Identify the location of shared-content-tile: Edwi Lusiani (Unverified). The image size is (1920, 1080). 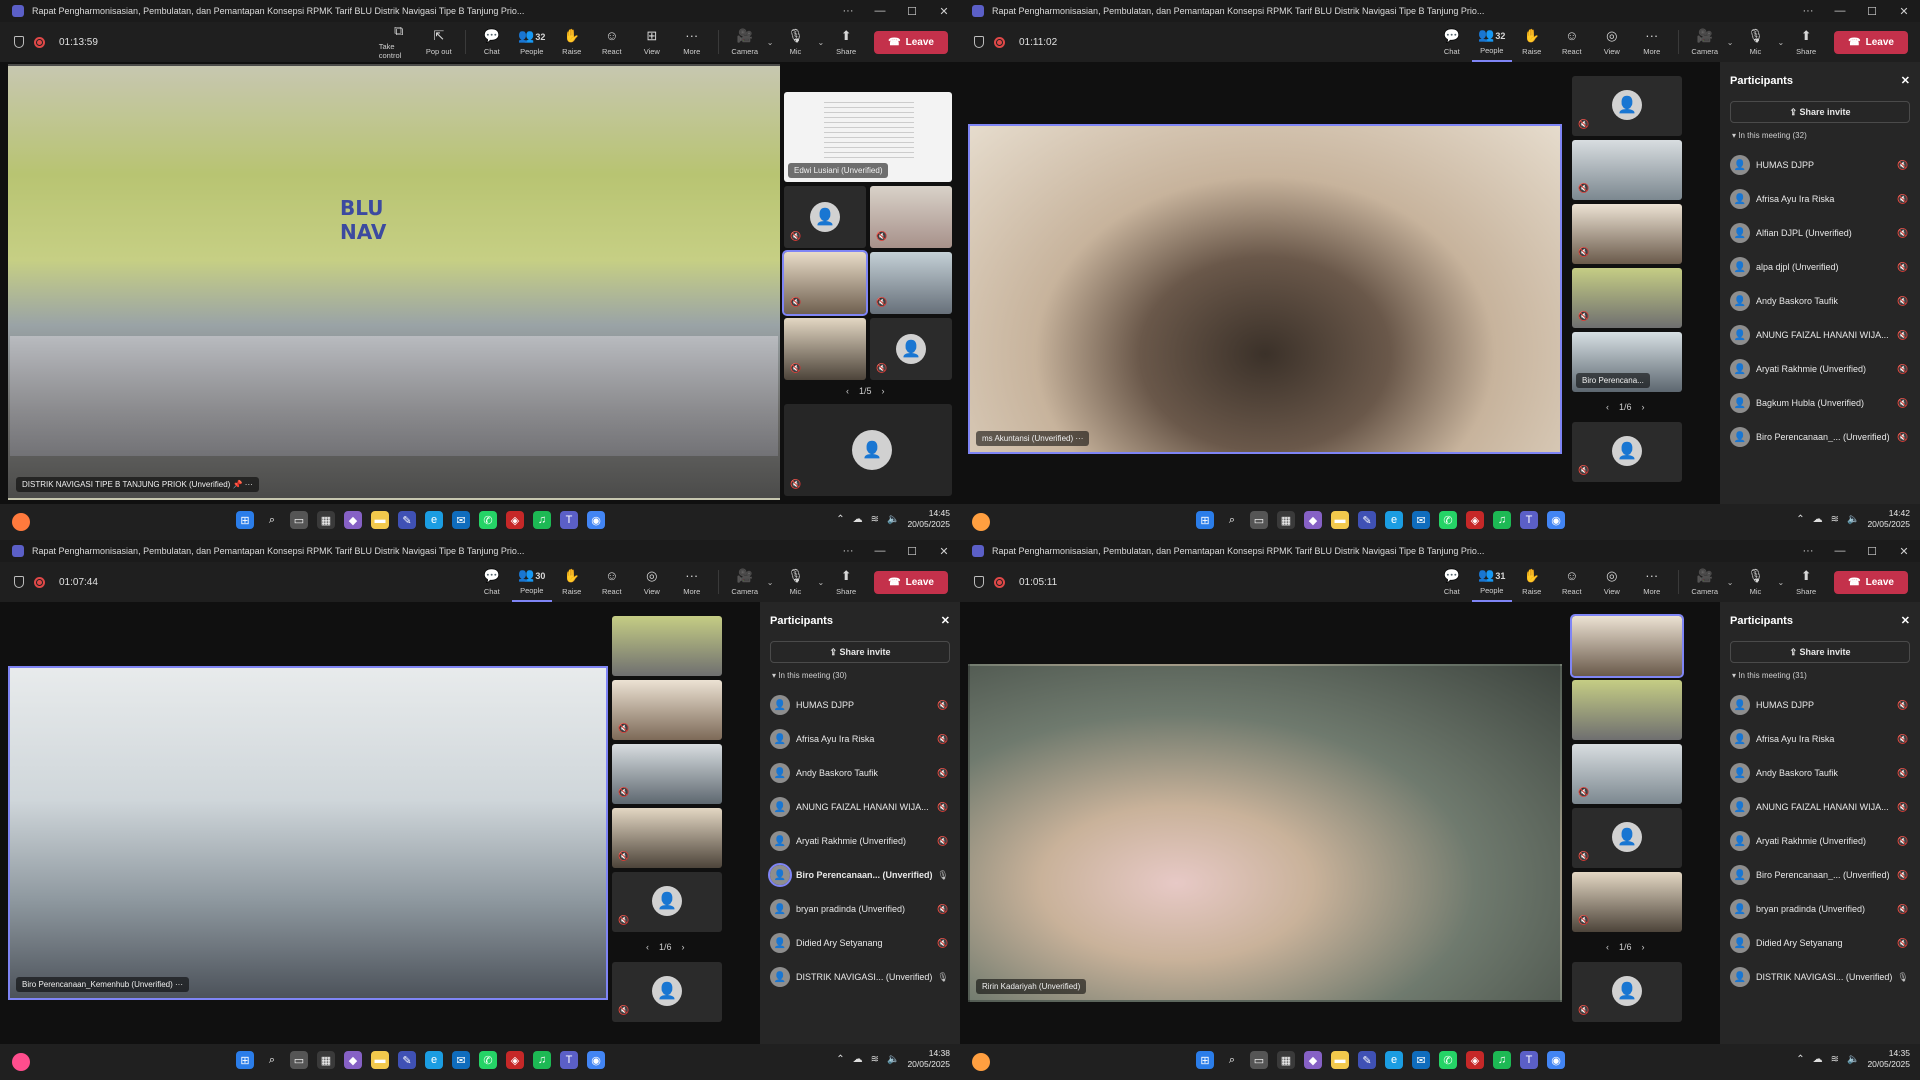
(868, 137).